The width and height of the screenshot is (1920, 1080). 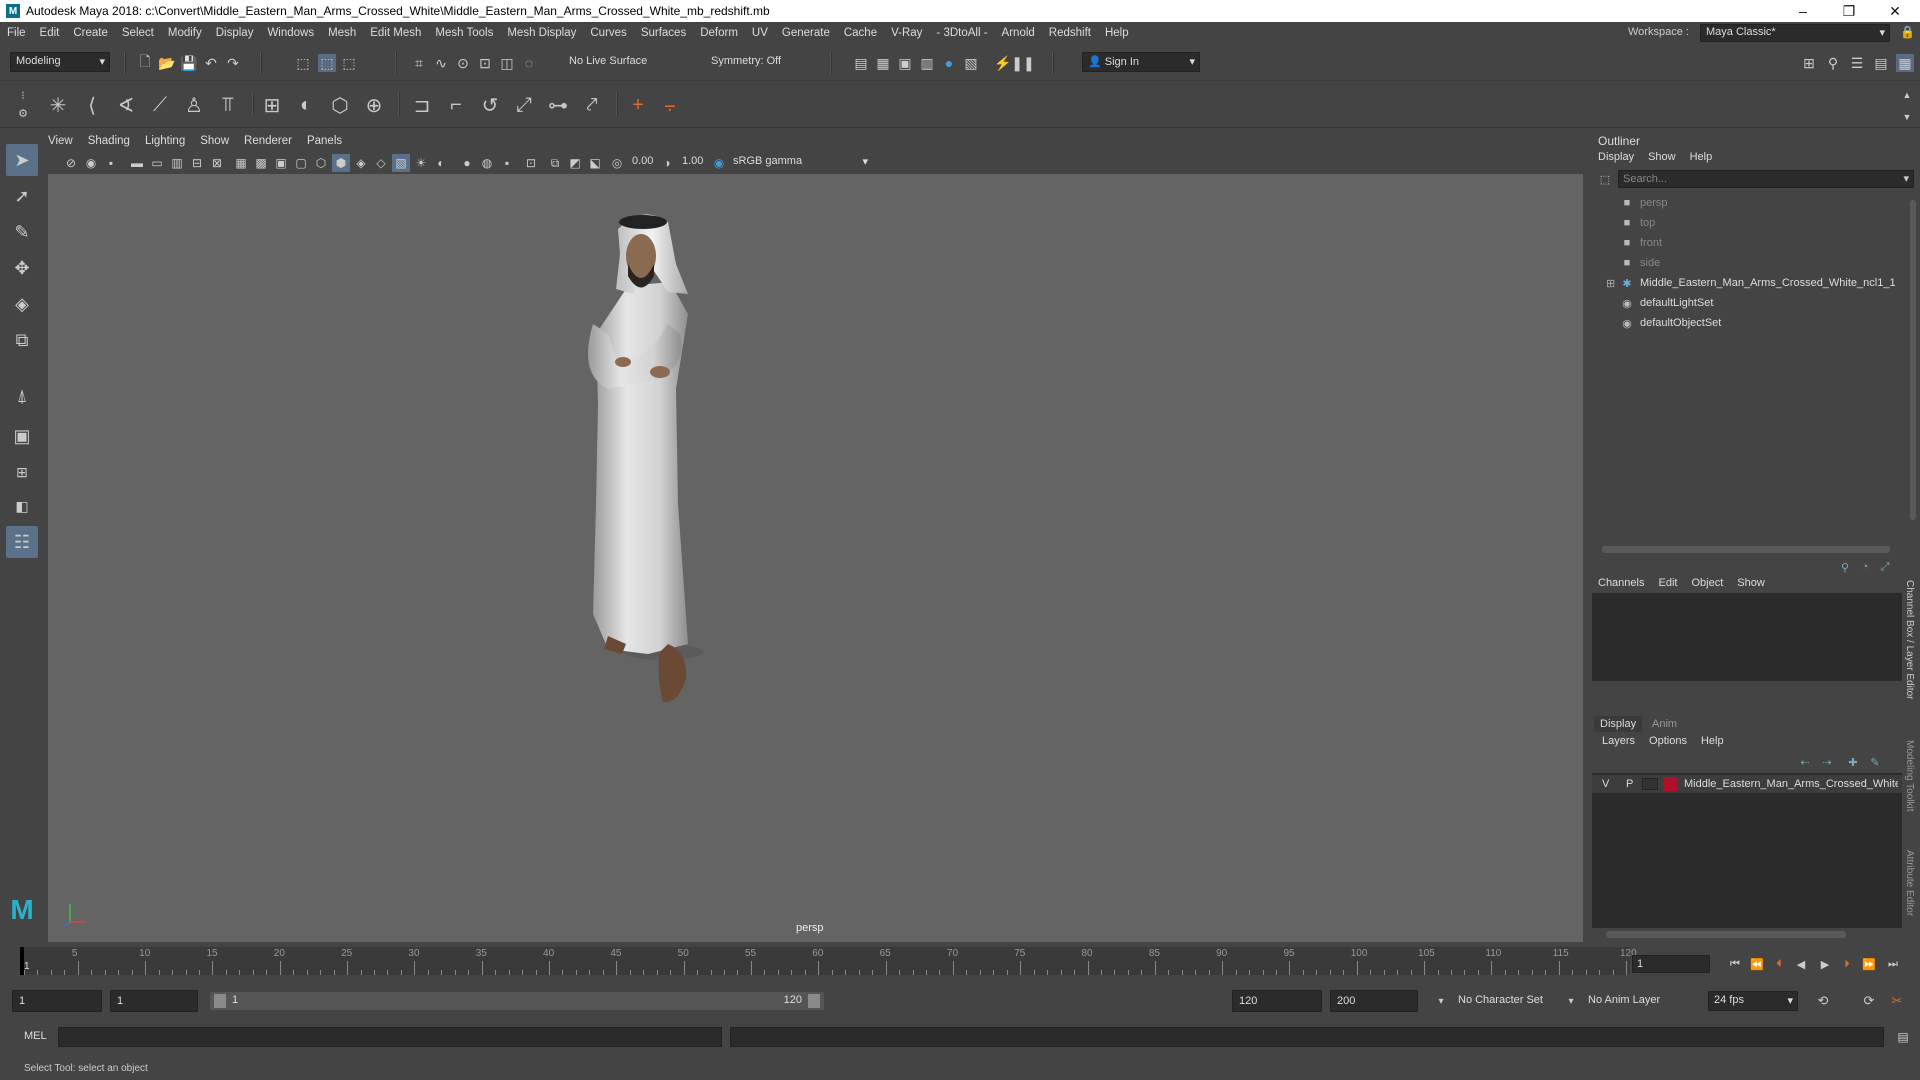 I want to click on current-frame-field: 1, so click(x=1671, y=964).